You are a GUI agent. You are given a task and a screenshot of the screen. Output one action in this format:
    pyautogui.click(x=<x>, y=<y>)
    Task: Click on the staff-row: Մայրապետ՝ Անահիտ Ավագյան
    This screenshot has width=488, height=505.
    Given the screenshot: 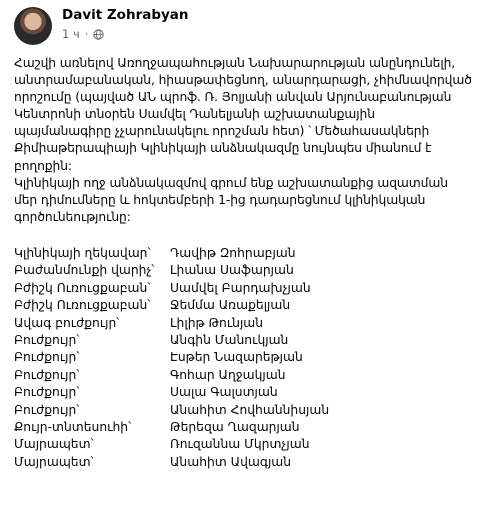 What is the action you would take?
    pyautogui.click(x=244, y=462)
    